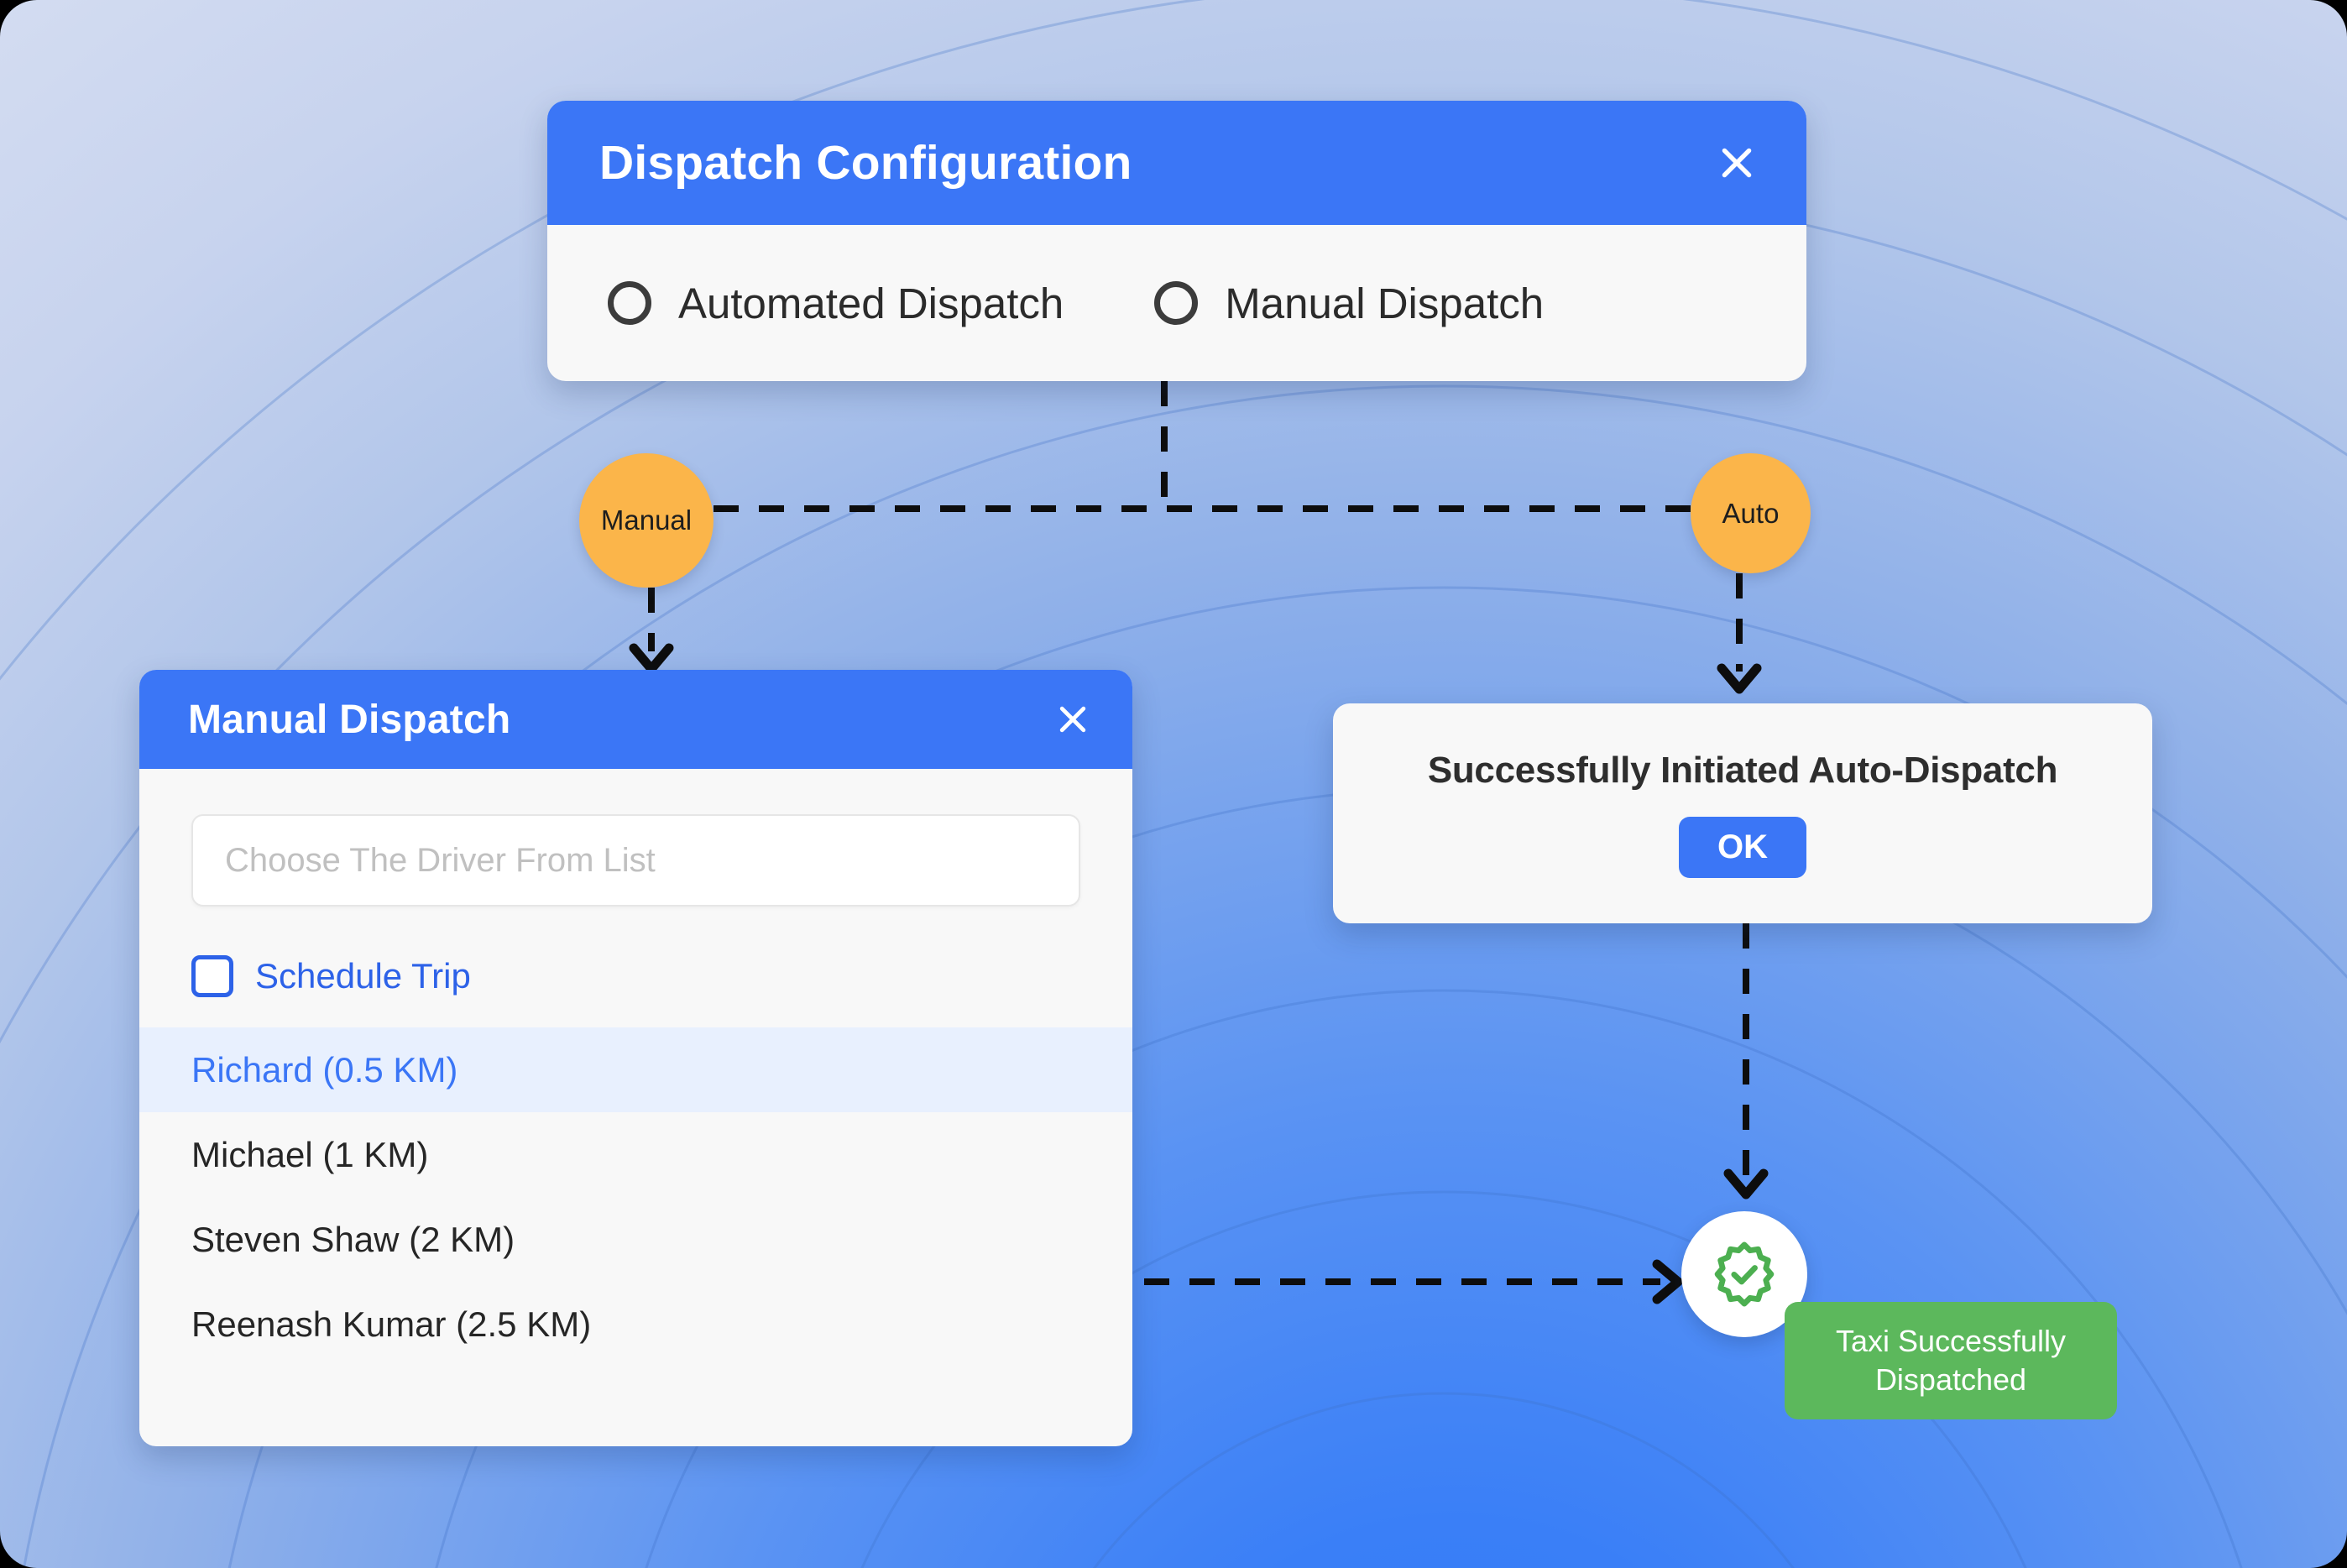 This screenshot has width=2347, height=1568. What do you see at coordinates (1742, 813) in the screenshot?
I see `auto-dispatch-dialog: Successfully Initiated Auto-Dispatch OK` at bounding box center [1742, 813].